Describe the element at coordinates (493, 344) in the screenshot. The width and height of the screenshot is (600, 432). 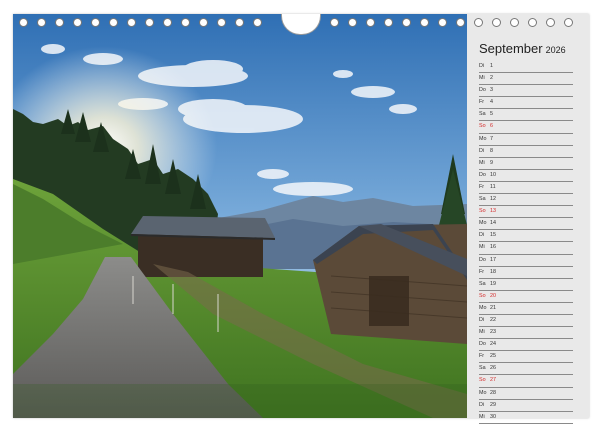
I see `day-number: 24` at that location.